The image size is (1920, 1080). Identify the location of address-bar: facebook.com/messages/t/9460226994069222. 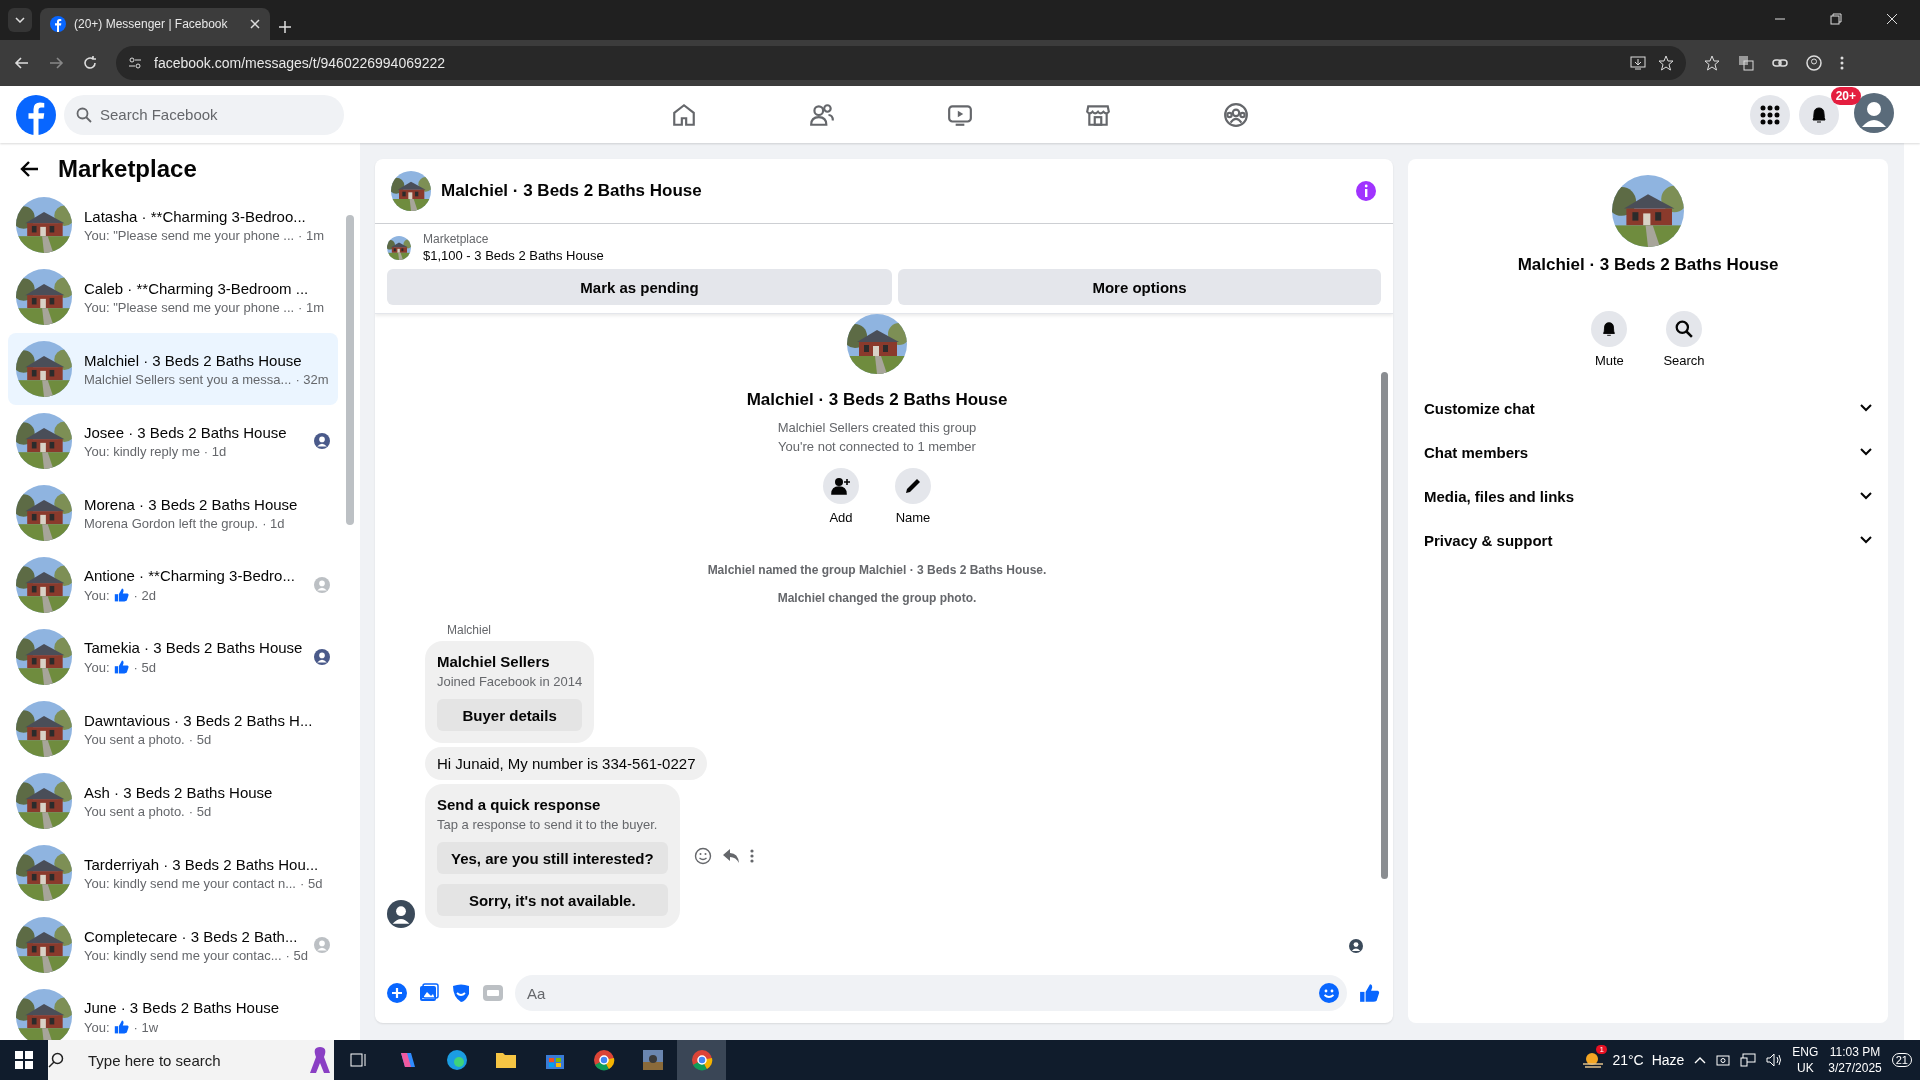
(901, 63).